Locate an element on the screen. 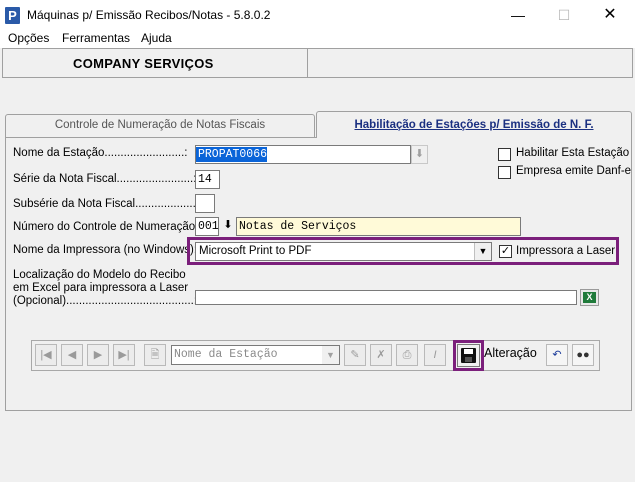  menu-ferramentas: Ferramentas is located at coordinates (96, 38).